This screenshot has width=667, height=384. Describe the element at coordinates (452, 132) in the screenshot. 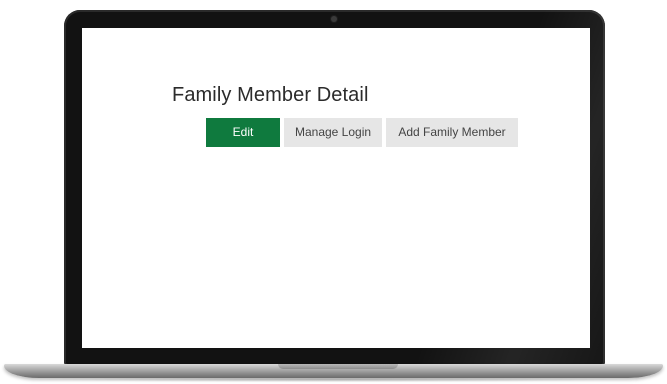

I see `add-family-member-button: Add Family Member` at that location.